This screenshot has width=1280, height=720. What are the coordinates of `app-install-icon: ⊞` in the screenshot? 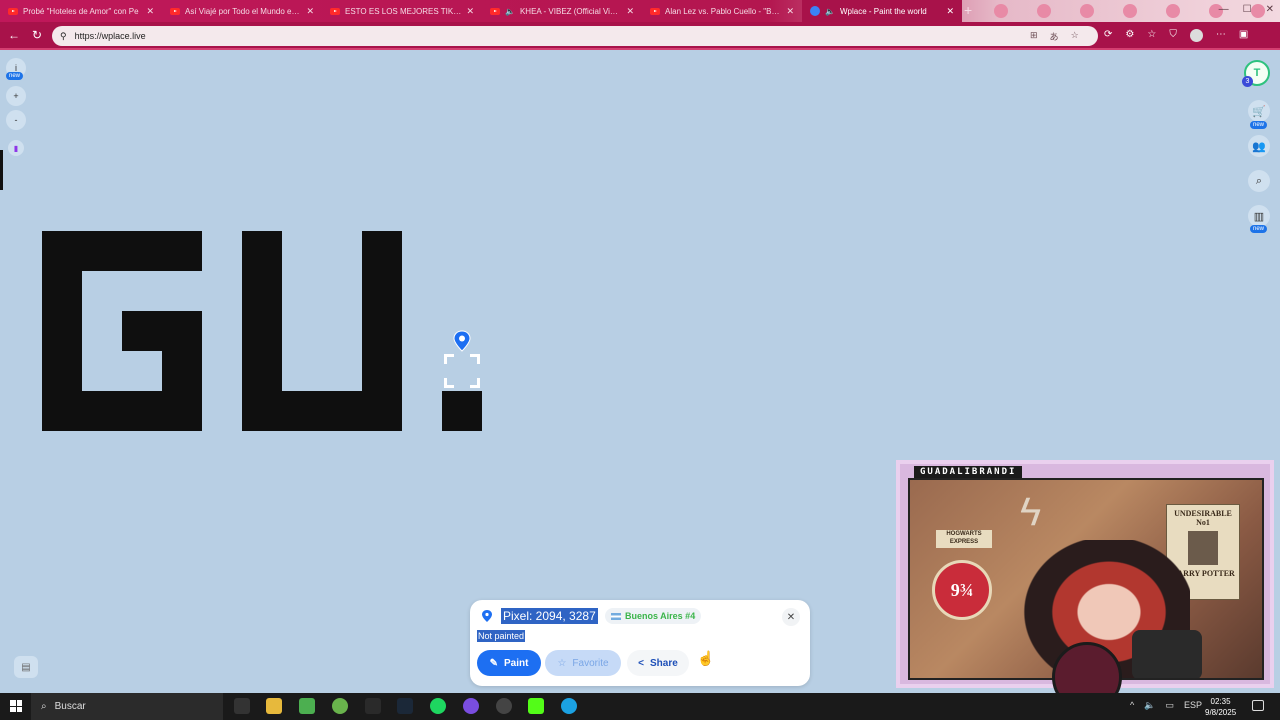 It's located at (1034, 36).